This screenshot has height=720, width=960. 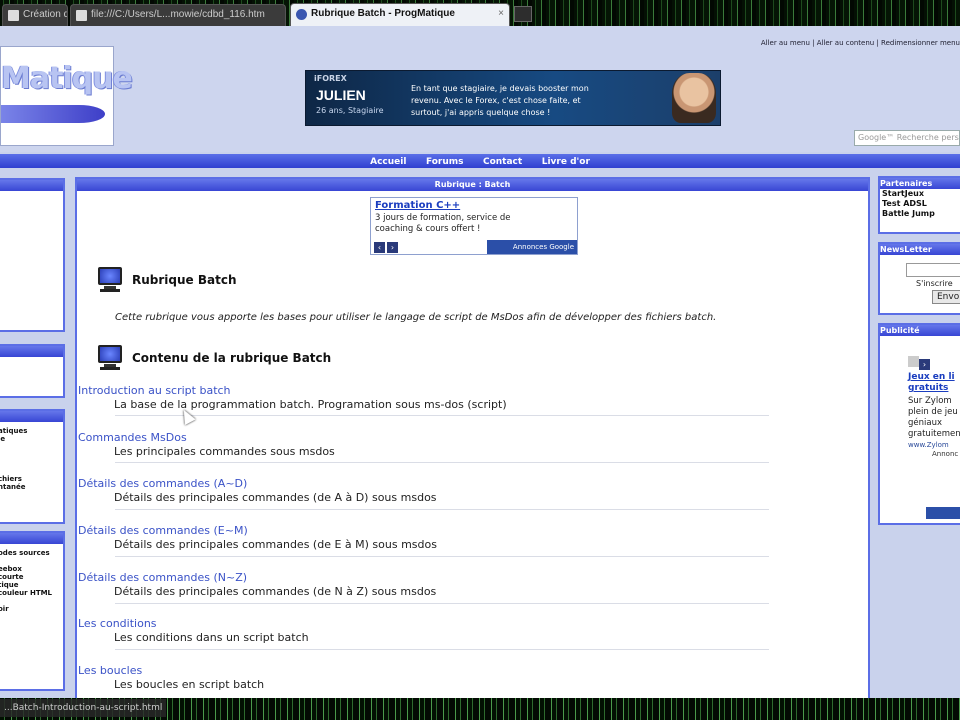 I want to click on newsletter-email-input, so click(x=933, y=270).